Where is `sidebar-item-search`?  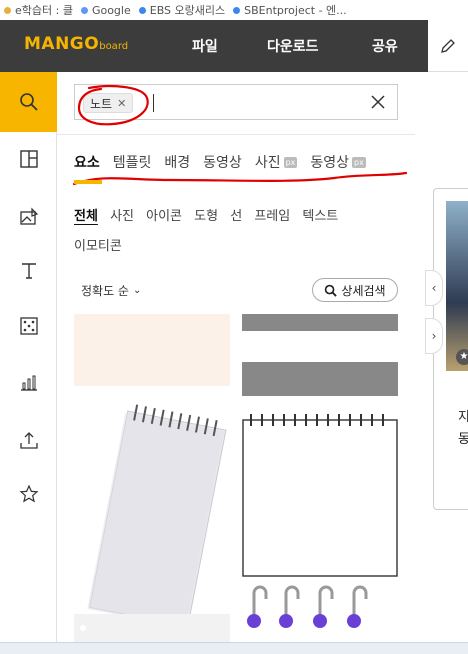
sidebar-item-search is located at coordinates (28, 102).